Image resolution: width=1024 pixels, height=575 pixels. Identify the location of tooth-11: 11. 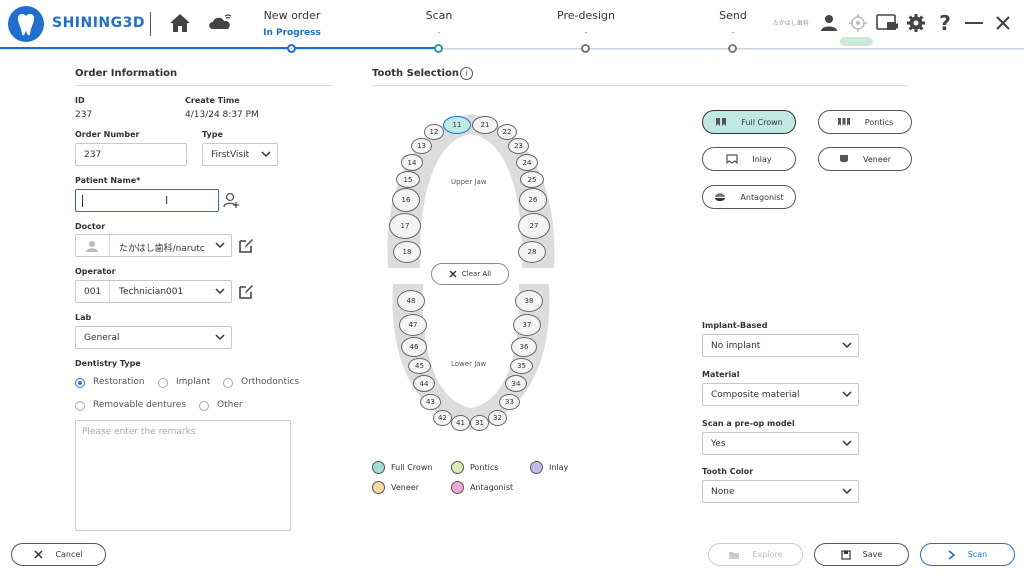
(457, 125).